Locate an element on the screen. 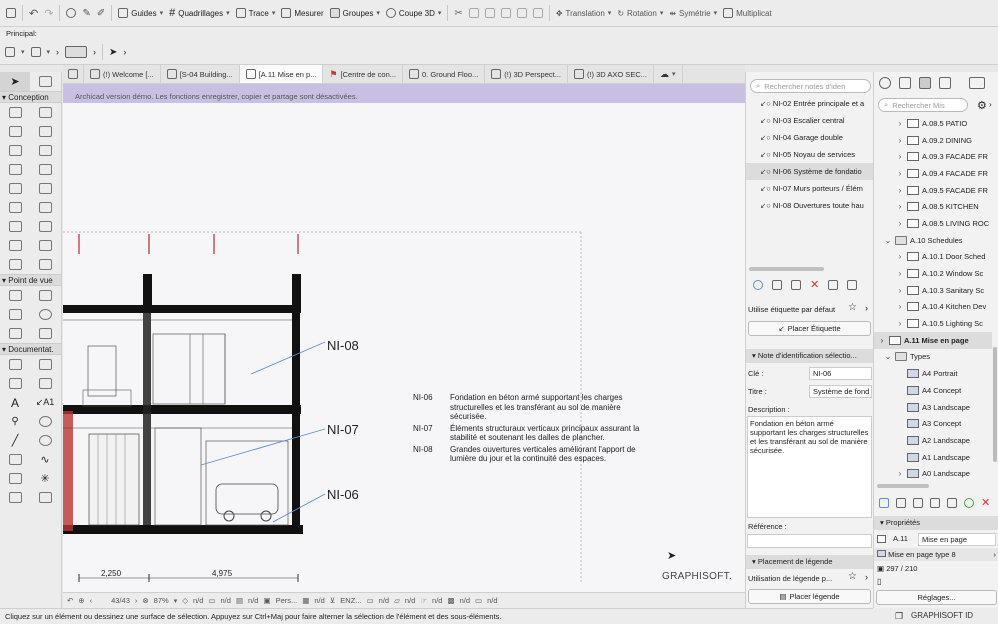 The image size is (998, 624). note-tag-ni-06: NI-06 is located at coordinates (343, 494).